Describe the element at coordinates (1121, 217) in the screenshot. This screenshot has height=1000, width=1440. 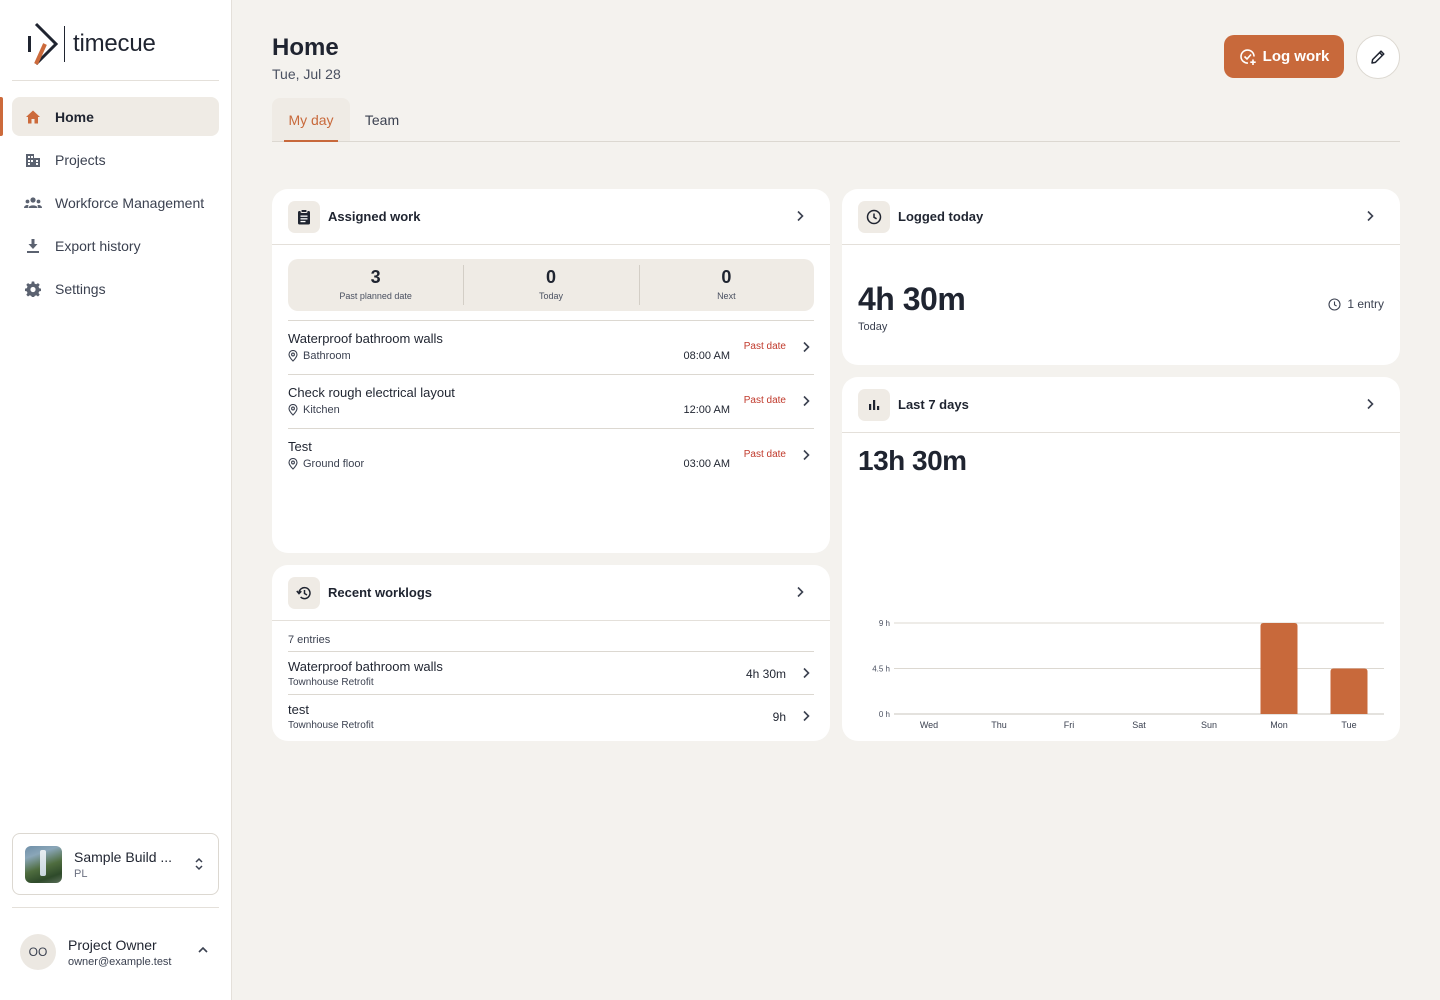
I see `logged-today-header: Logged today` at that location.